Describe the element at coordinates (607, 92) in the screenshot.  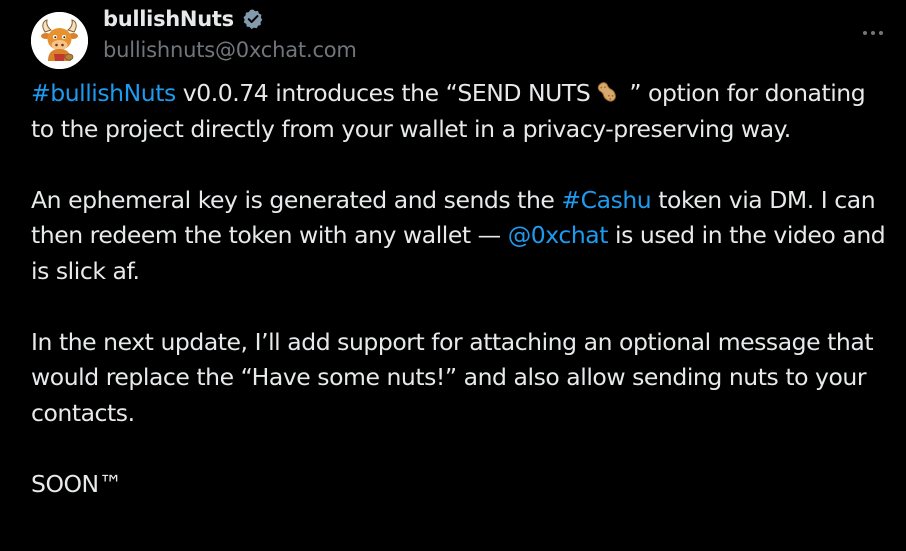
I see `peanut-icon` at that location.